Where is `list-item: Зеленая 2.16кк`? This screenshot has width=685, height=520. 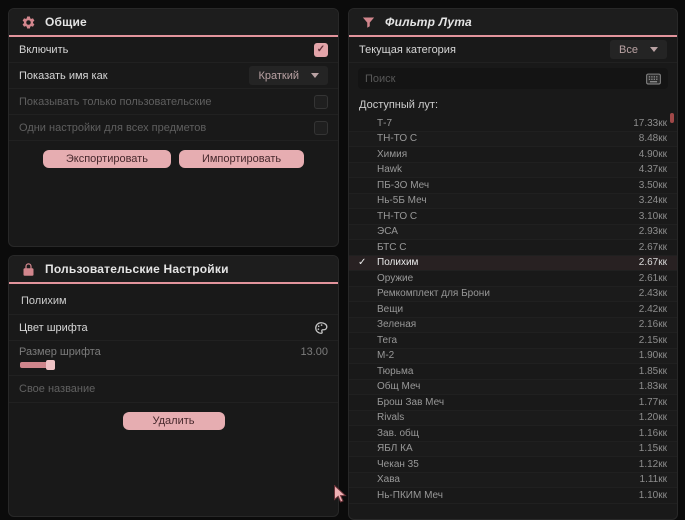 list-item: Зеленая 2.16кк is located at coordinates (513, 325).